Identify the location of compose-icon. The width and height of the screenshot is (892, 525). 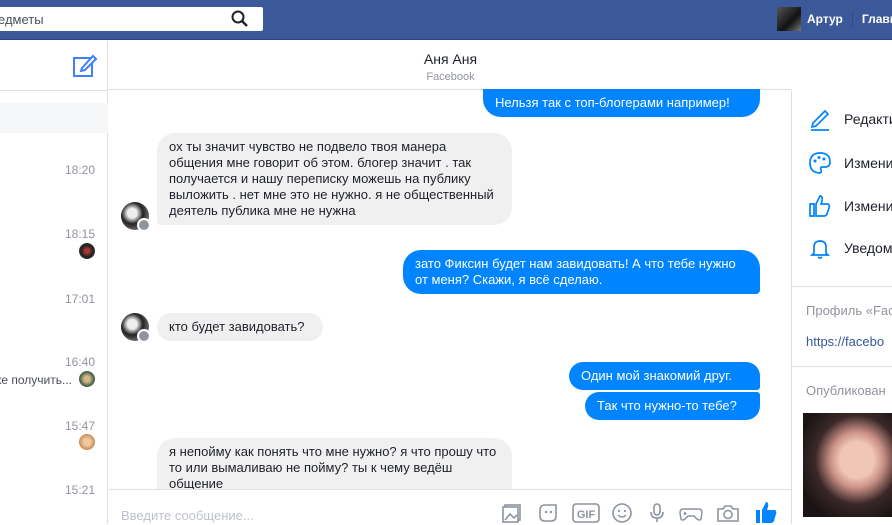
(85, 66).